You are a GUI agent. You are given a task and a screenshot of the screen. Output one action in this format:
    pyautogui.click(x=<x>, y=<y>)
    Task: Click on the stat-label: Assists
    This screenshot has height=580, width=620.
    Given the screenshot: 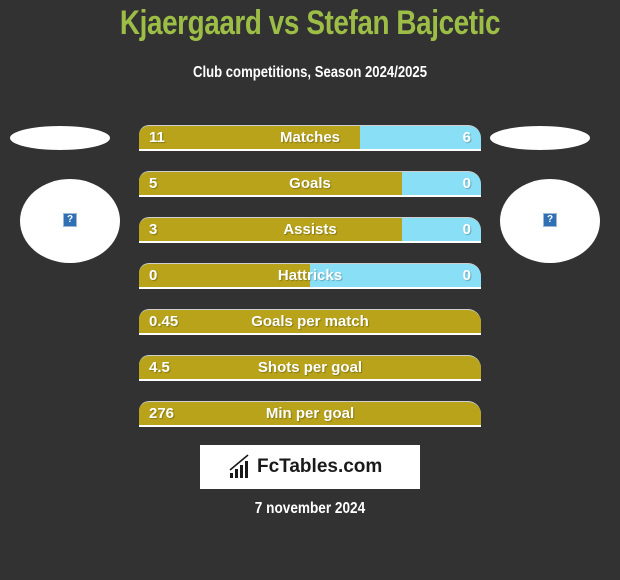 What is the action you would take?
    pyautogui.click(x=310, y=229)
    